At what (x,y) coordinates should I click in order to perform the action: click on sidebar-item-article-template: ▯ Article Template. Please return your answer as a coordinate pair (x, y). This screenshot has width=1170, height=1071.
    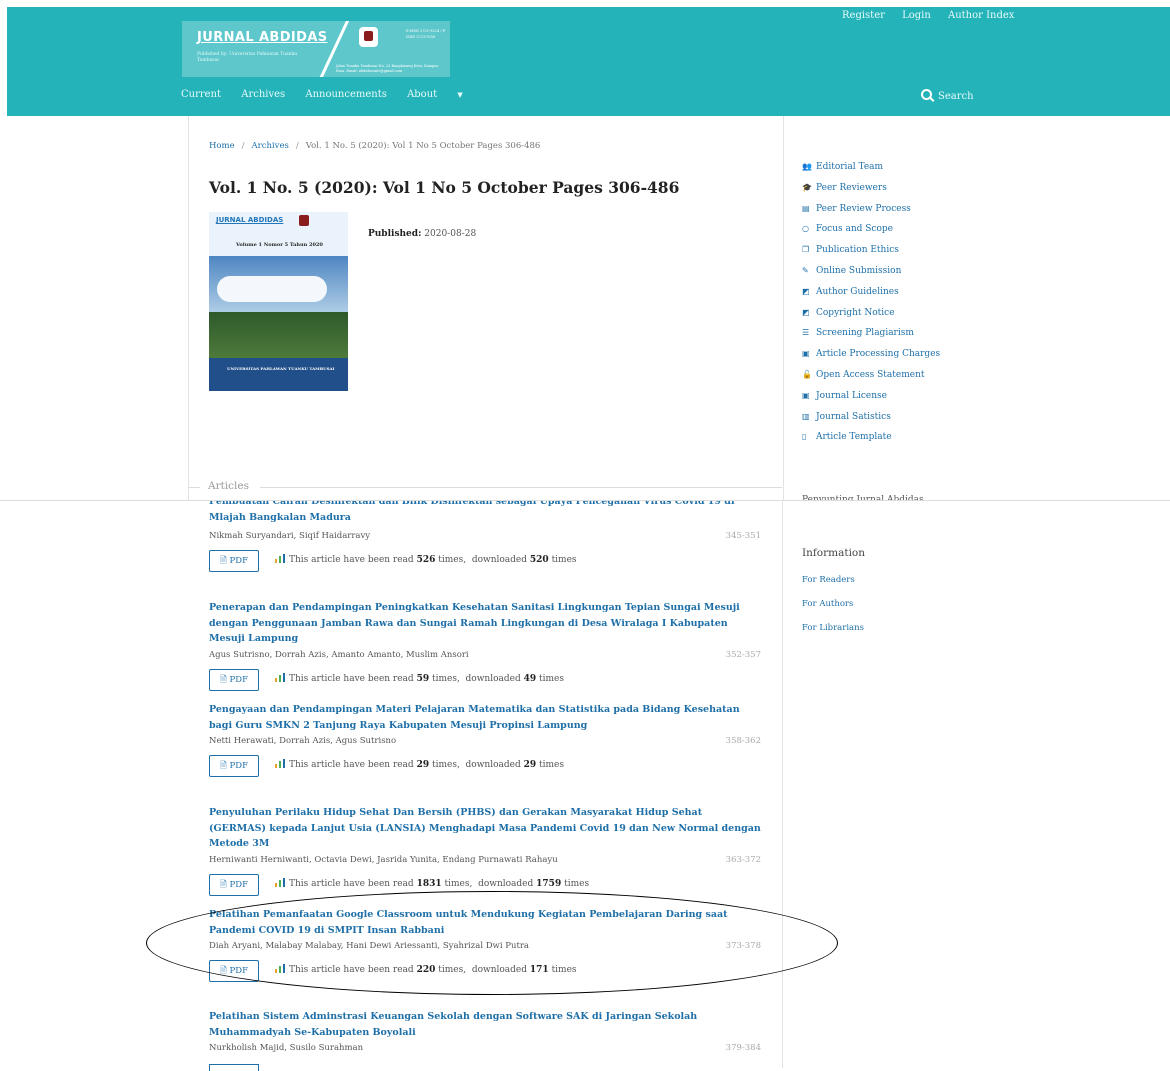
    Looking at the image, I should click on (871, 442).